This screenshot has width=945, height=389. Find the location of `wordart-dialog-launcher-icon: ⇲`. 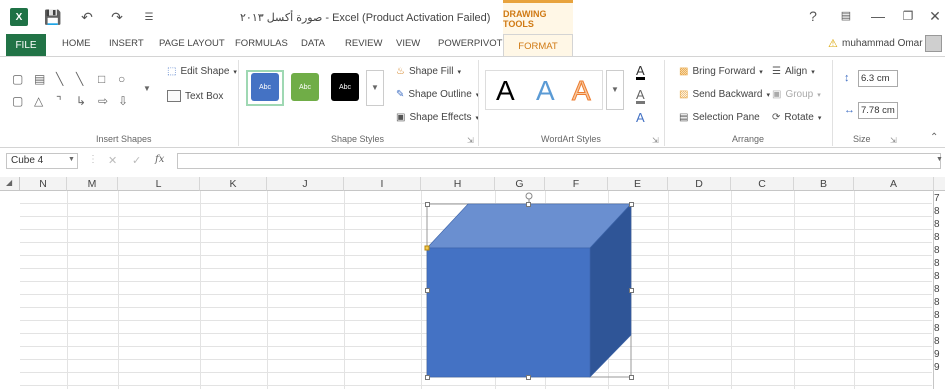

wordart-dialog-launcher-icon: ⇲ is located at coordinates (655, 140).